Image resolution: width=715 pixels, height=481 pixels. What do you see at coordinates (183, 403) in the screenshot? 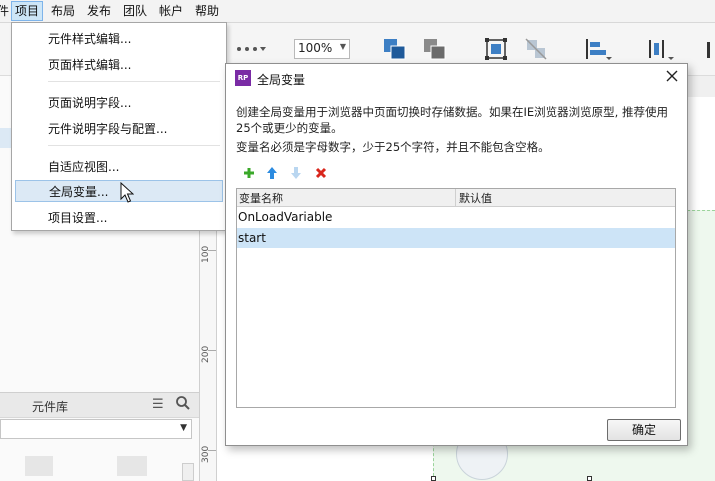
I see `search-icon` at bounding box center [183, 403].